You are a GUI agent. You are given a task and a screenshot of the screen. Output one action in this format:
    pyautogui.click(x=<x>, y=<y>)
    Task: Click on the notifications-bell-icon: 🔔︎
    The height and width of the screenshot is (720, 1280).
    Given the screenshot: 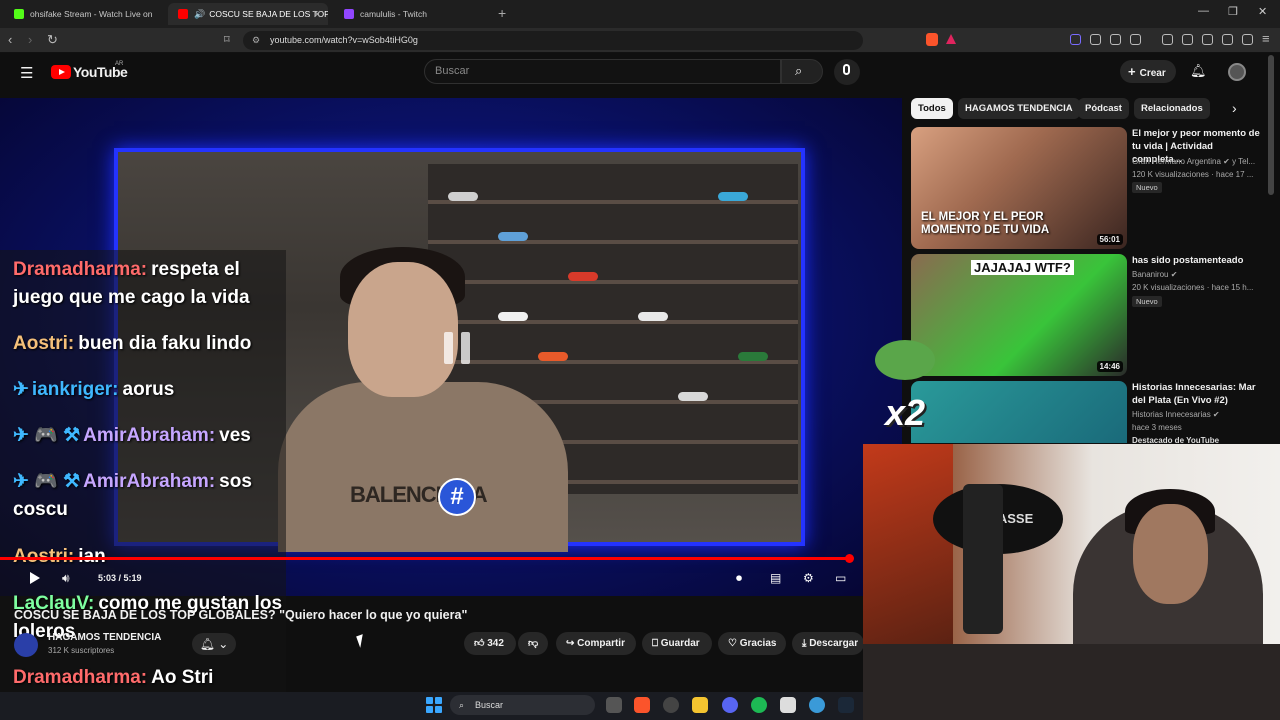 What is the action you would take?
    pyautogui.click(x=1198, y=71)
    